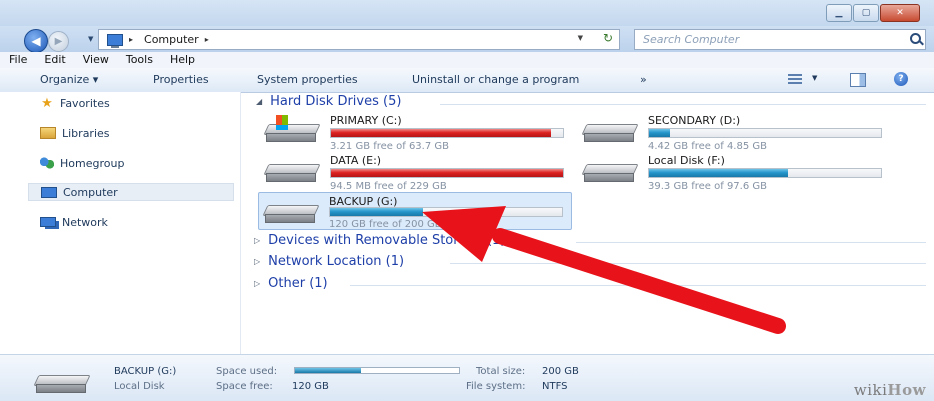 The image size is (934, 401). What do you see at coordinates (310, 386) in the screenshot?
I see `details-space-free-value: 120 GB` at bounding box center [310, 386].